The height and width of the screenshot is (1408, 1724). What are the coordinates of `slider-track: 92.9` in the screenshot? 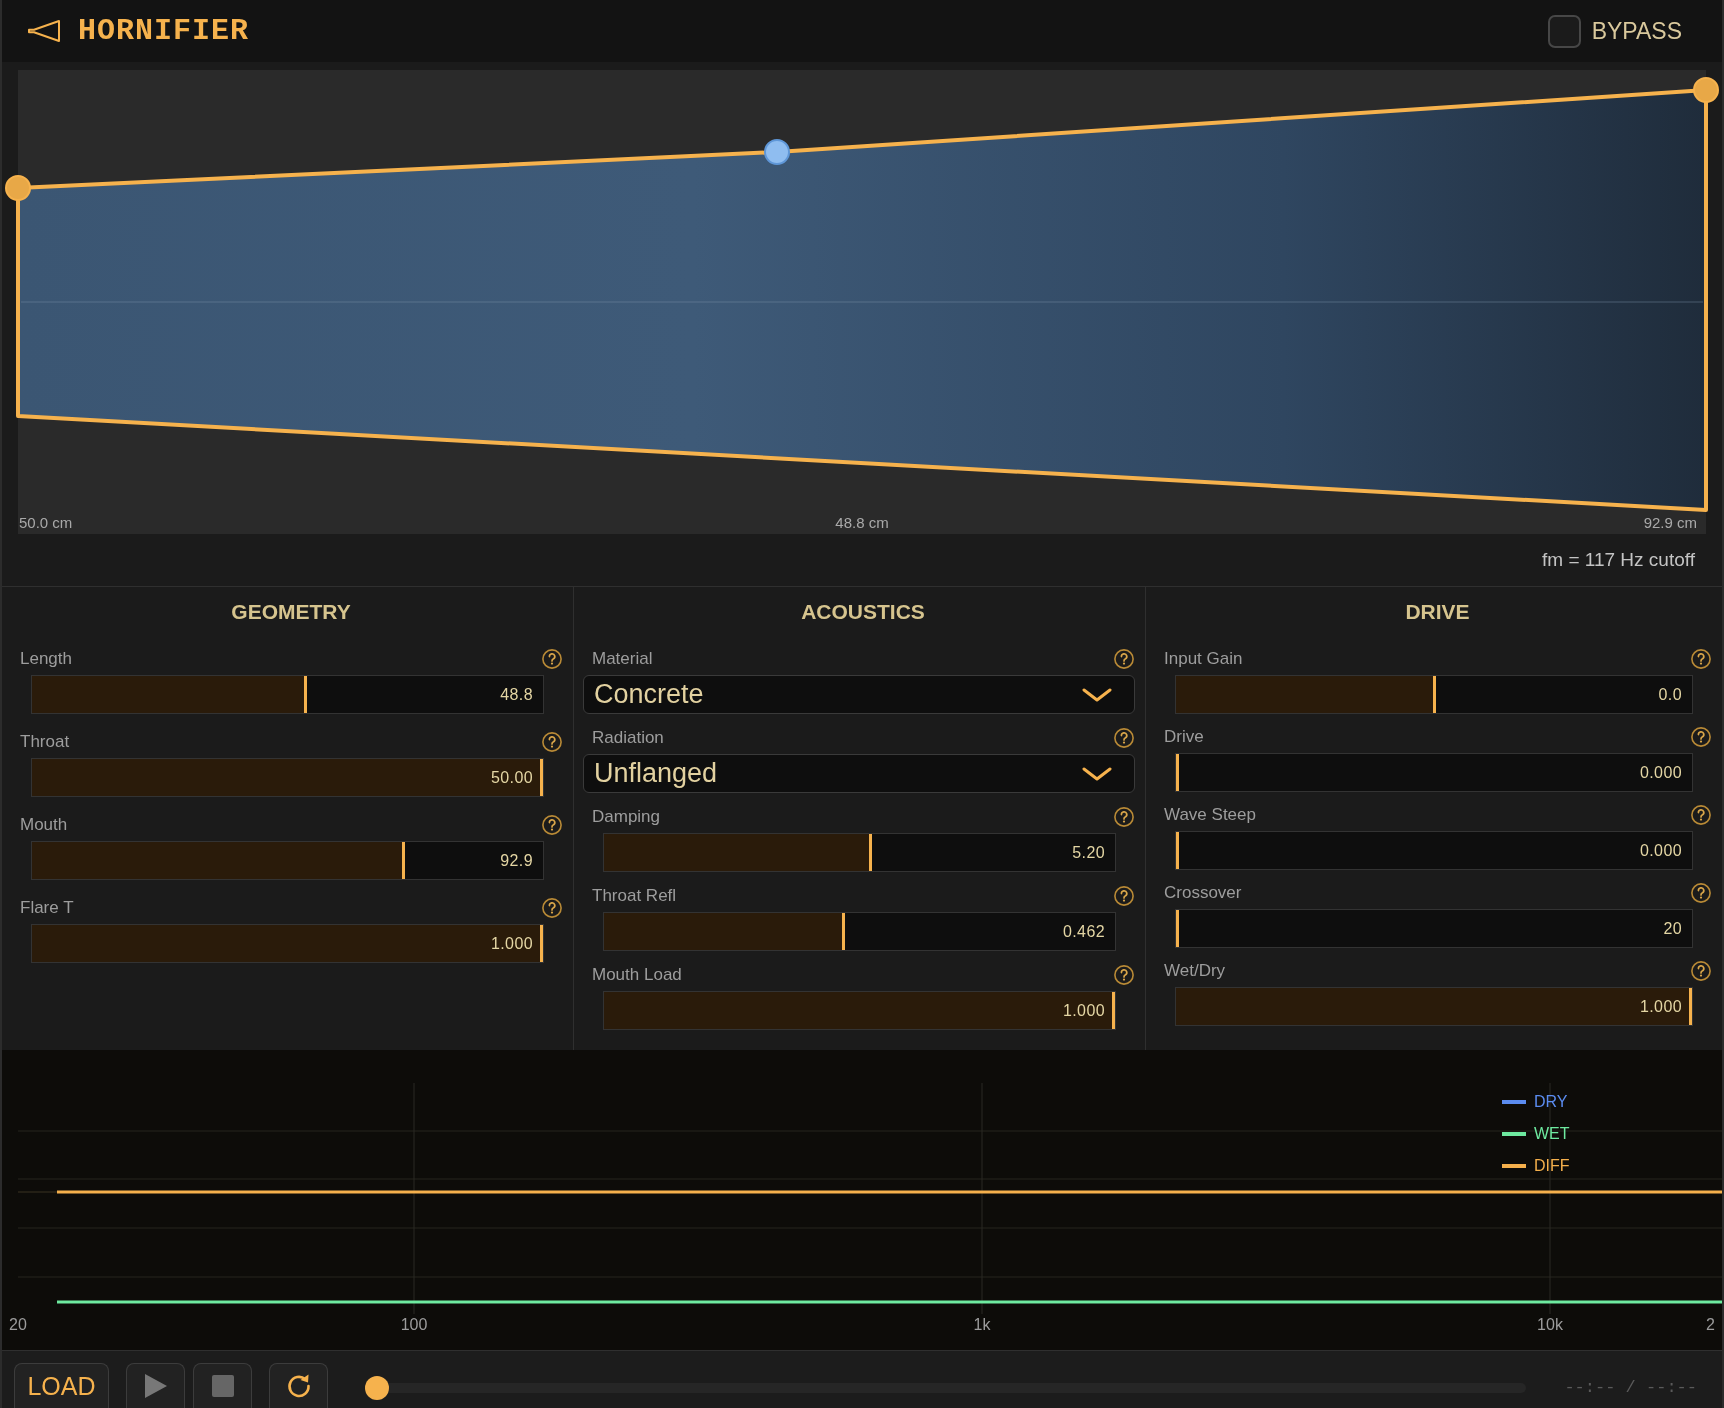 It's located at (287, 860).